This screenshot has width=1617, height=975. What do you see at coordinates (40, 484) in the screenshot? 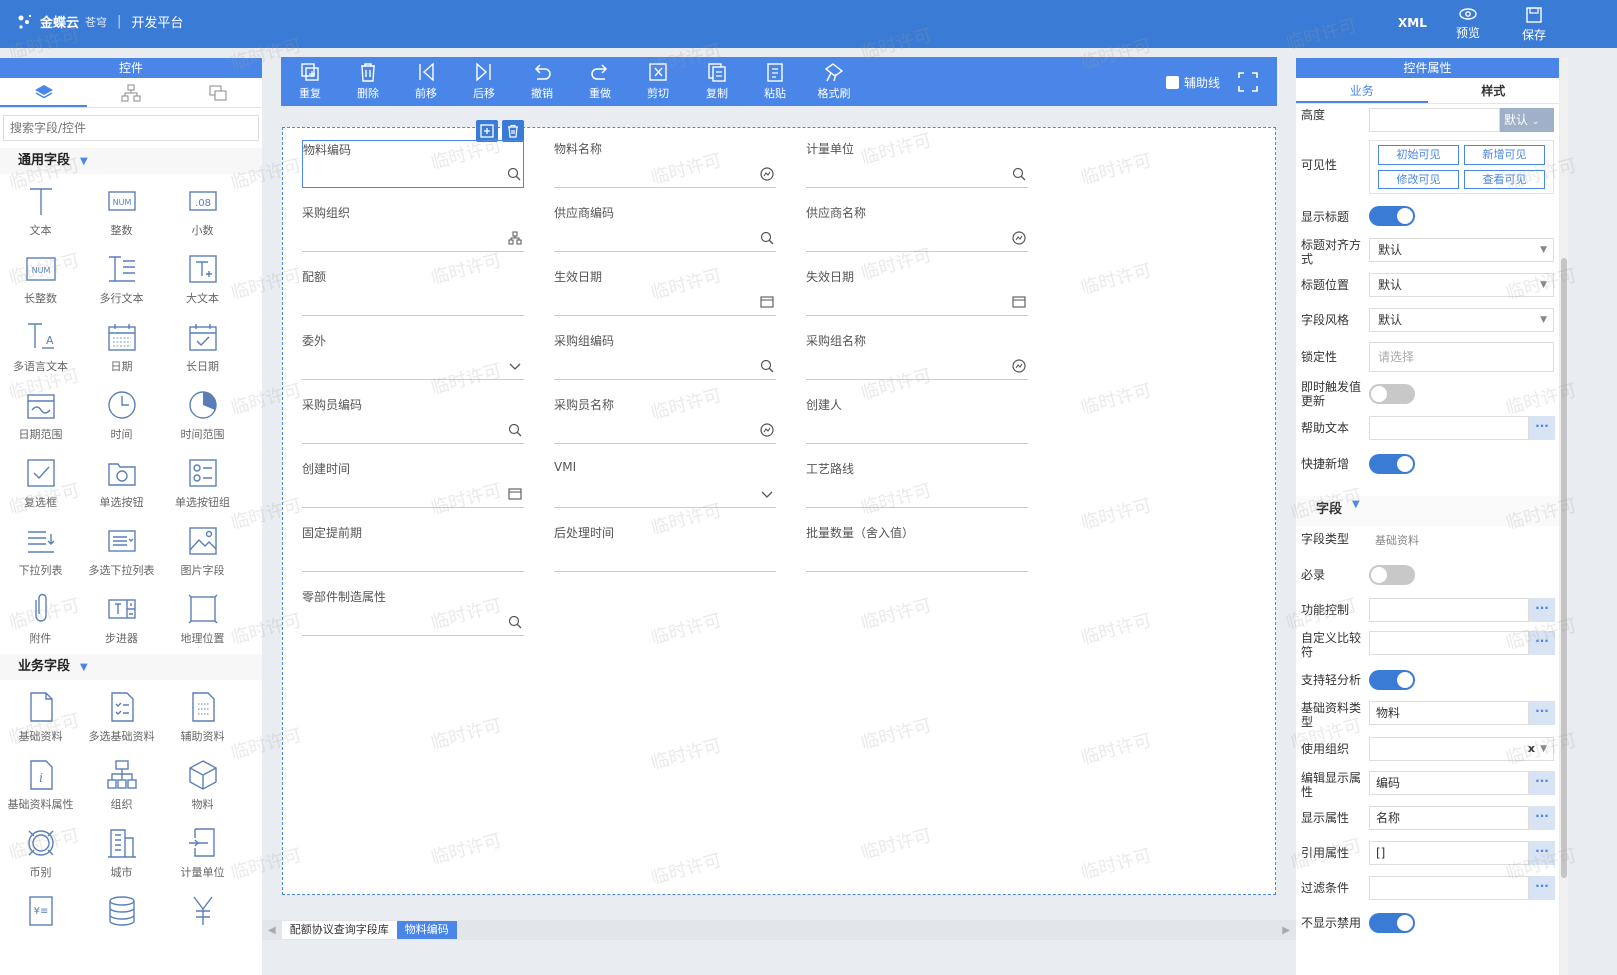
I see `common-control-checkbox: 复选框` at bounding box center [40, 484].